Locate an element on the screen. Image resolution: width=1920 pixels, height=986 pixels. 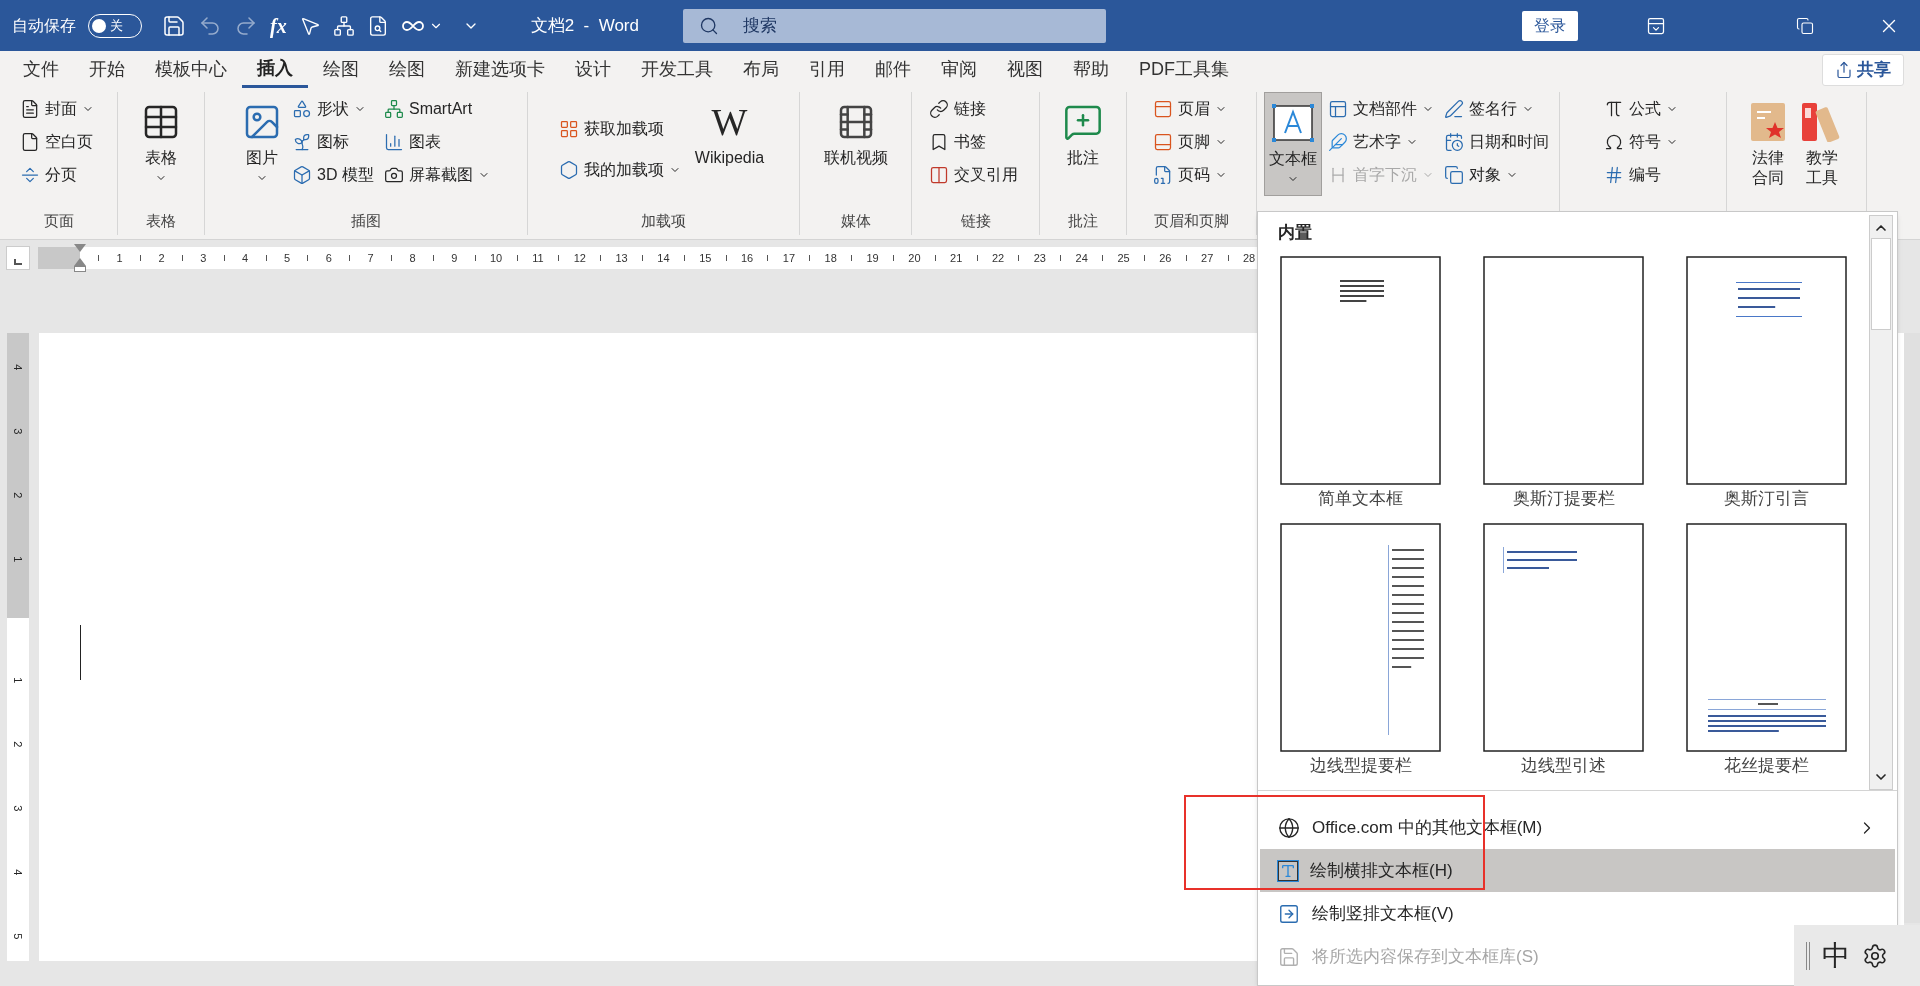
ruler-number: 20 is located at coordinates (914, 258).